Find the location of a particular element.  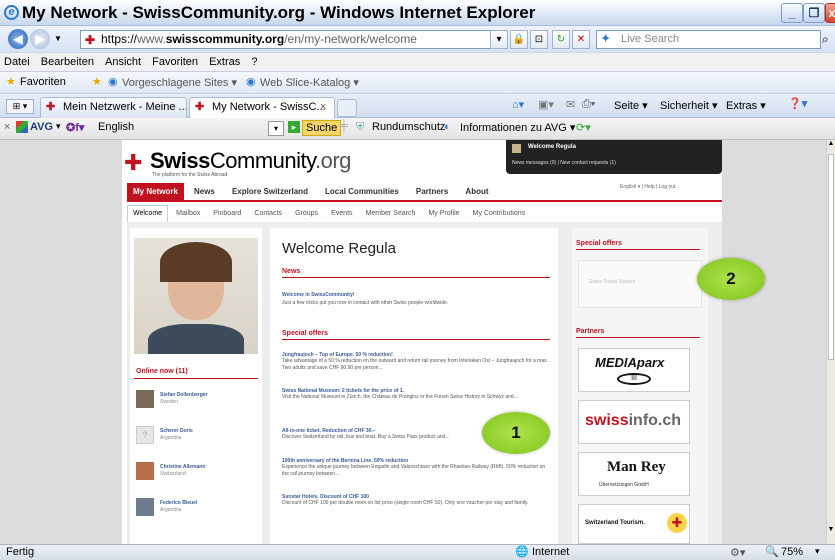

placeholder-avatar-icon: ? is located at coordinates (145, 435).